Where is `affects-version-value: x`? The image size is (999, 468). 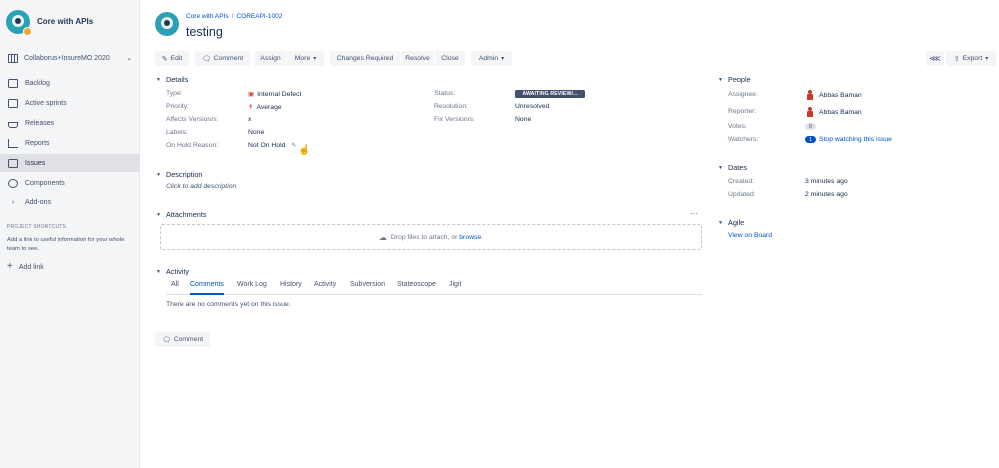
affects-version-value: x is located at coordinates (249, 119).